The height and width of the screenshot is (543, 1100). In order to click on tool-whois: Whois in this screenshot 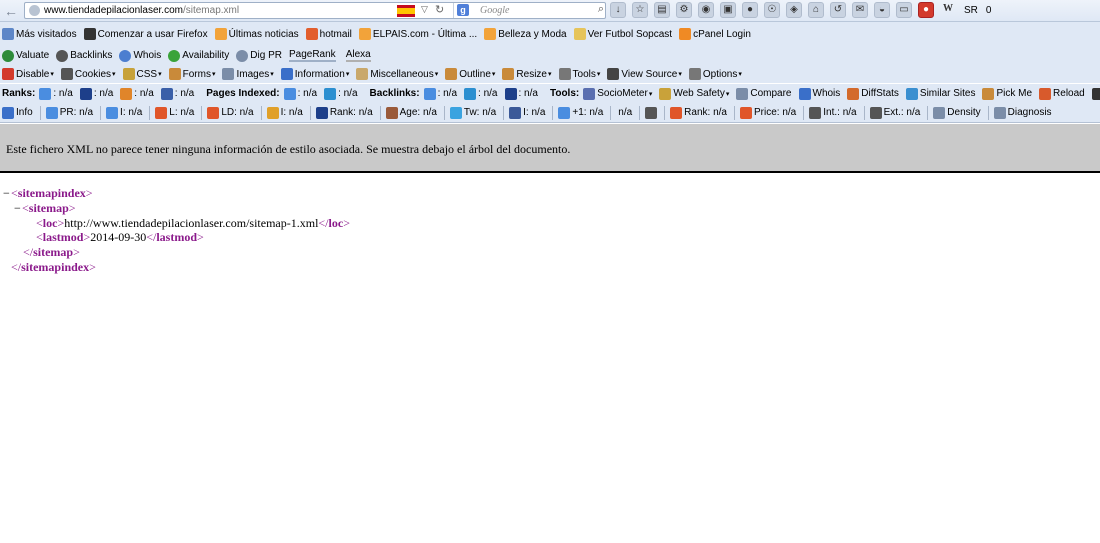, I will do `click(819, 93)`.